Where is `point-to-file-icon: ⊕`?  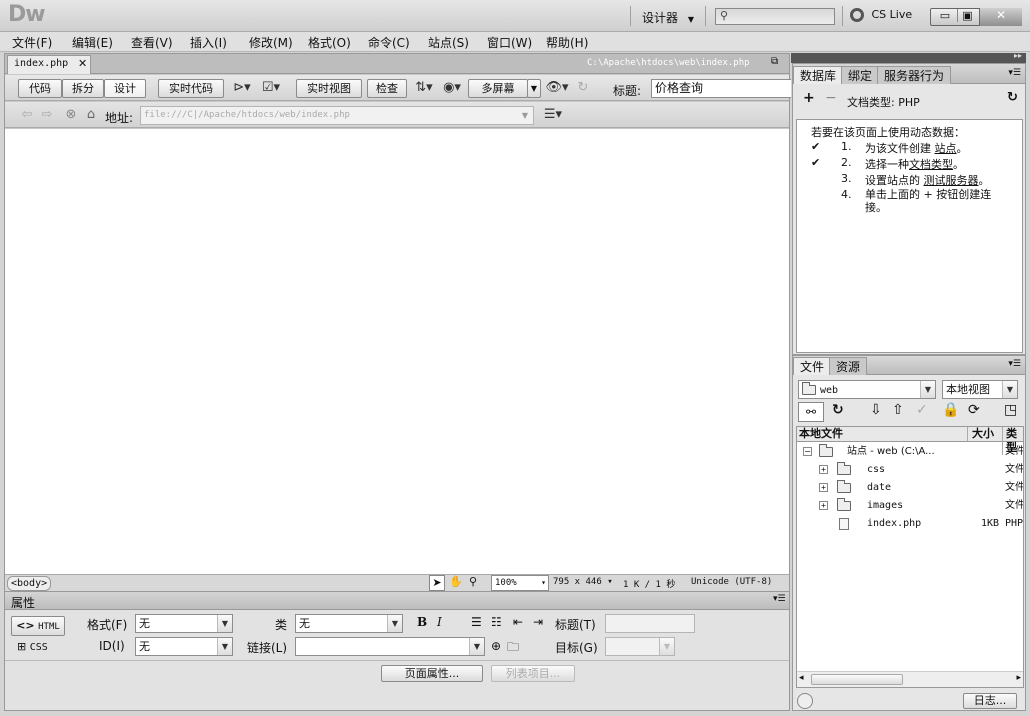 point-to-file-icon: ⊕ is located at coordinates (496, 646).